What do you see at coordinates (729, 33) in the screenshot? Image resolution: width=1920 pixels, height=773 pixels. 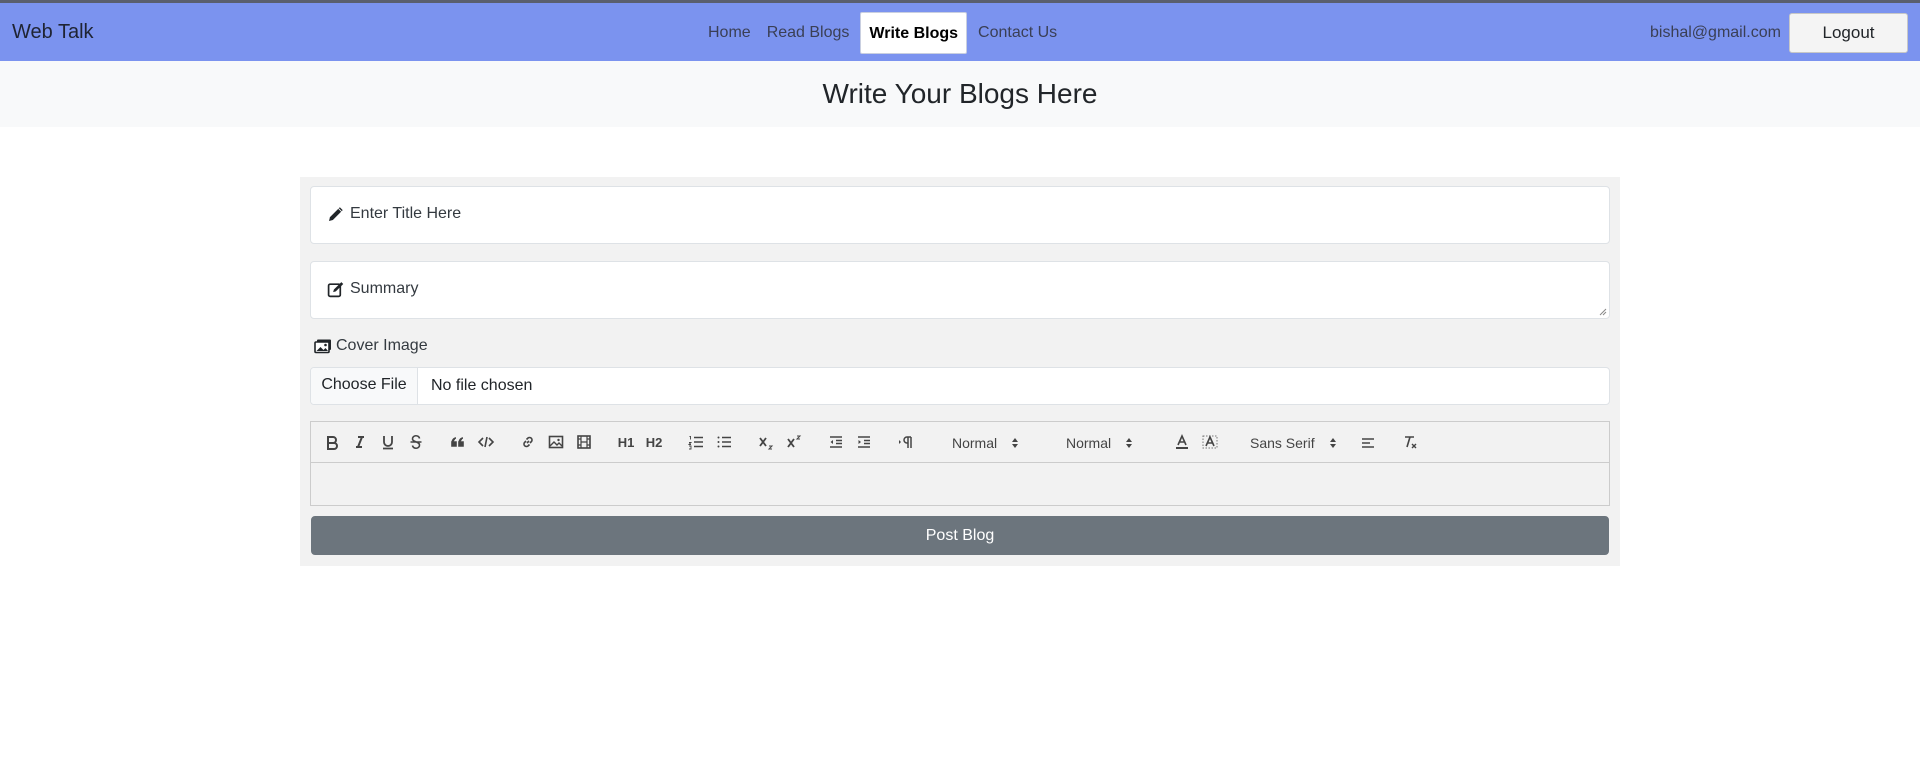 I see `nav-link-home: Home` at bounding box center [729, 33].